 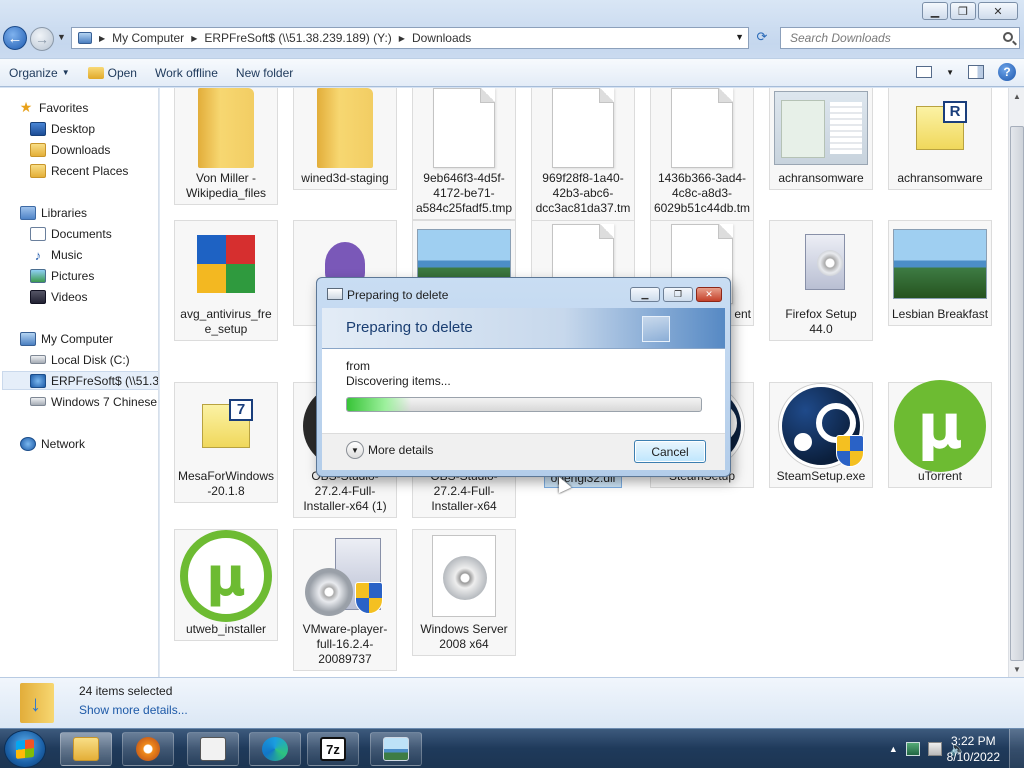 I want to click on dialog-close-button: ✕, so click(x=709, y=294).